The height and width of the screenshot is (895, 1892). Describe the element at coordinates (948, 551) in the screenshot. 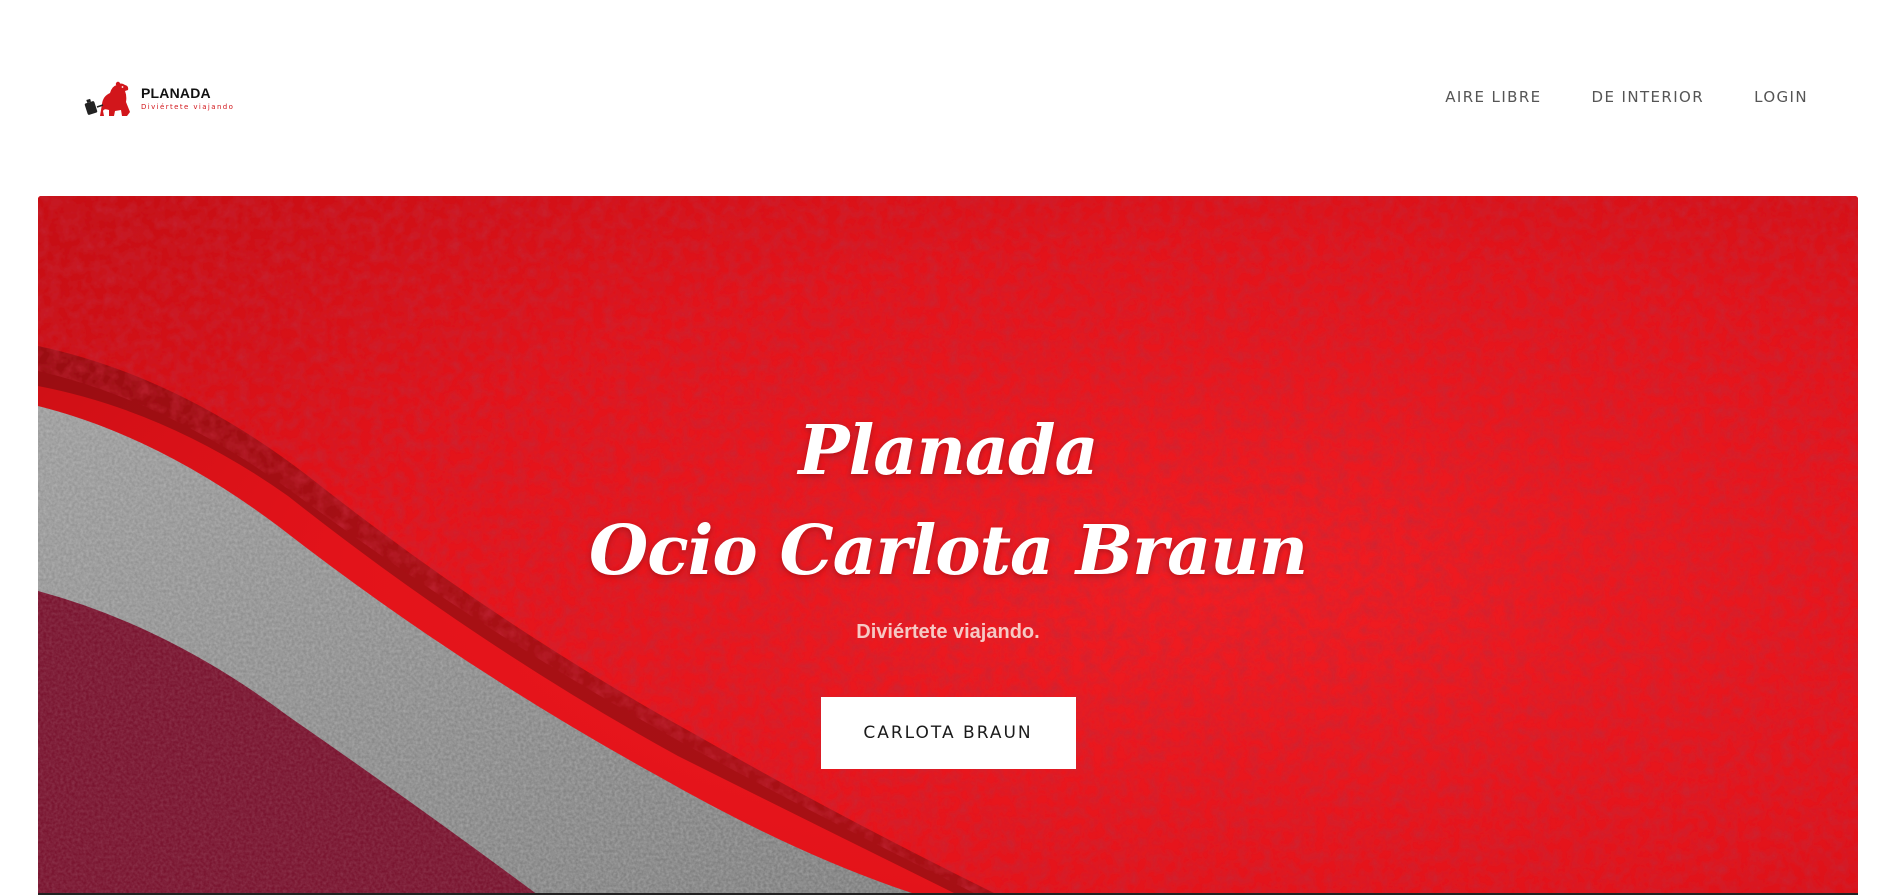

I see `hero-title-line2: Ocio Carlota Braun` at that location.